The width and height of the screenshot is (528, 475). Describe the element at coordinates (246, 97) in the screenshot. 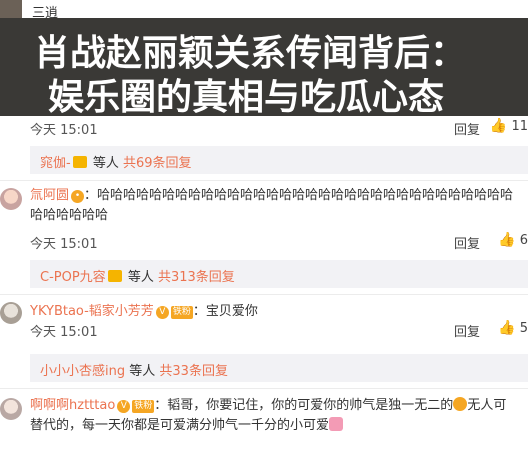

I see `banner-title-line2: 娱乐圈的真相与吃瓜心态` at that location.